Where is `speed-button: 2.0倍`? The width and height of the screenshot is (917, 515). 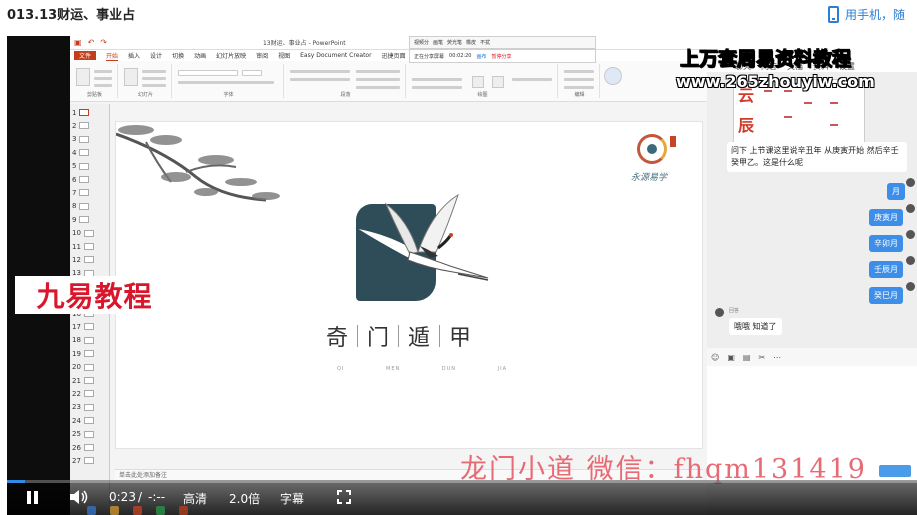 speed-button: 2.0倍 is located at coordinates (244, 498).